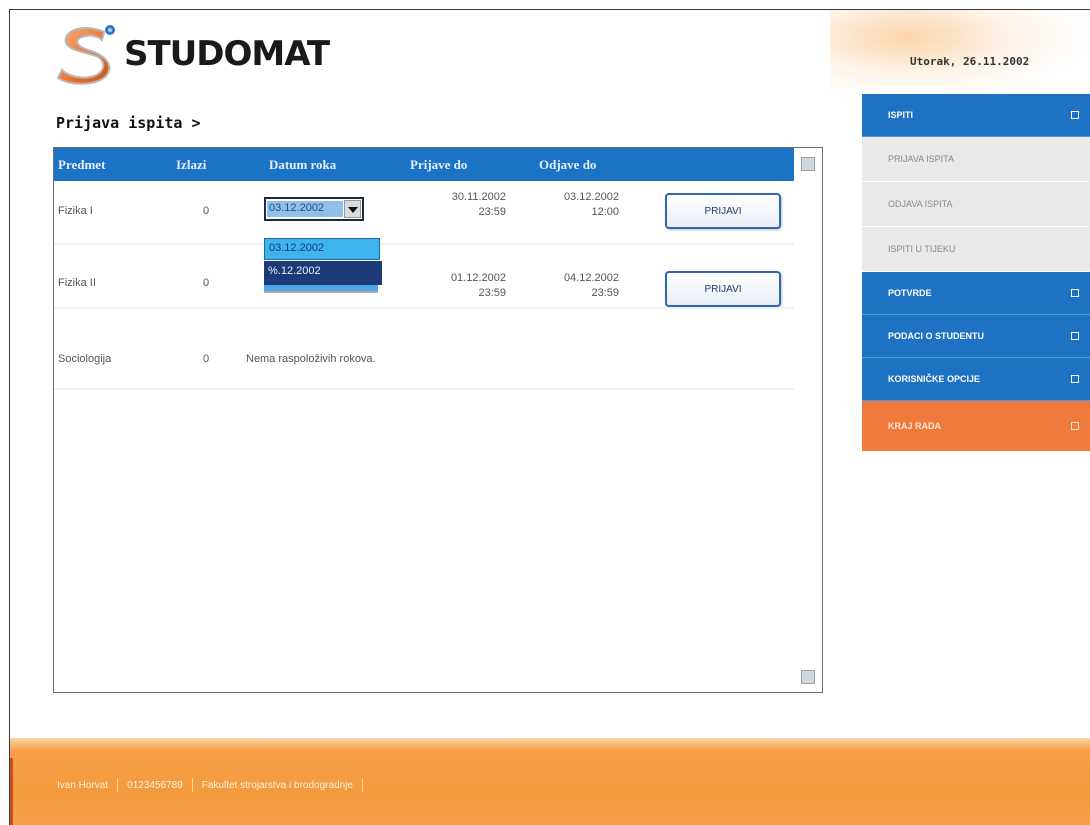 The height and width of the screenshot is (825, 1090). I want to click on row-divider, so click(424, 389).